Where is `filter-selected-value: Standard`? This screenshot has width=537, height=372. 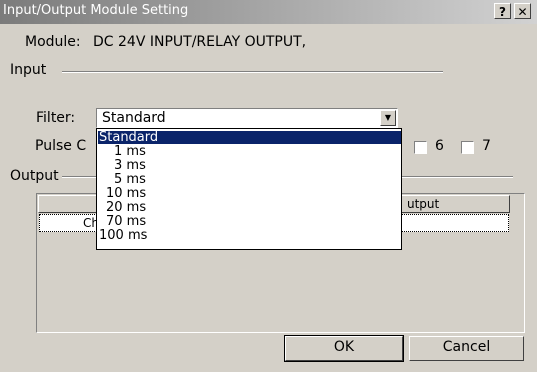 filter-selected-value: Standard is located at coordinates (134, 118).